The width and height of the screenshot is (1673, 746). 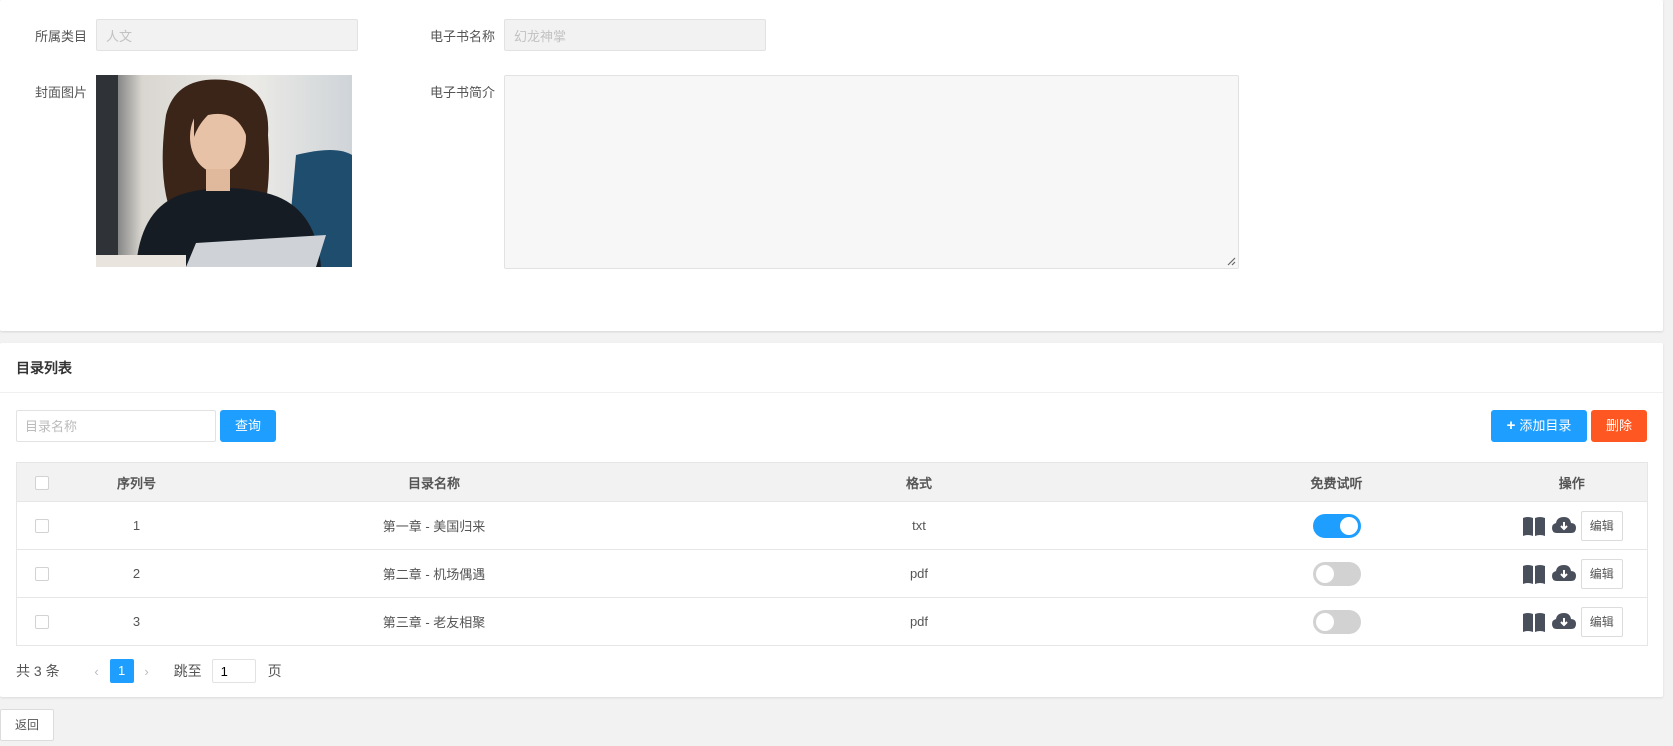 What do you see at coordinates (919, 482) in the screenshot?
I see `col-format: 格式` at bounding box center [919, 482].